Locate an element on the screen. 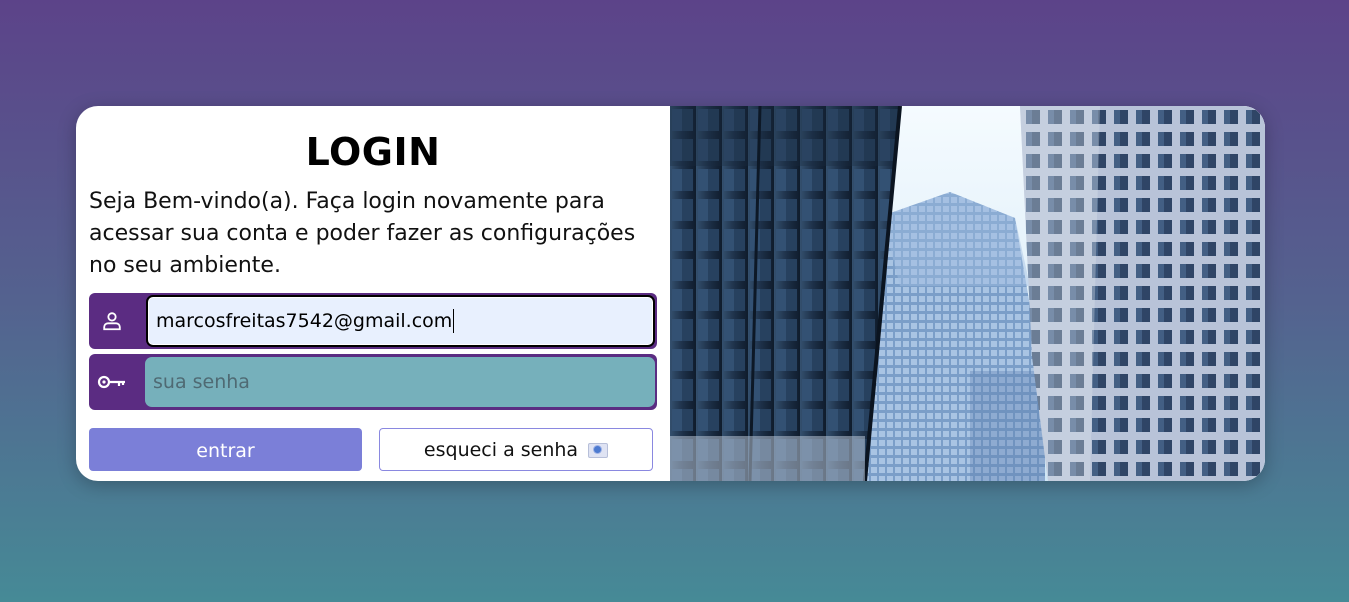 This screenshot has width=1349, height=602. forgot-password-label: esqueci a senha is located at coordinates (501, 450).